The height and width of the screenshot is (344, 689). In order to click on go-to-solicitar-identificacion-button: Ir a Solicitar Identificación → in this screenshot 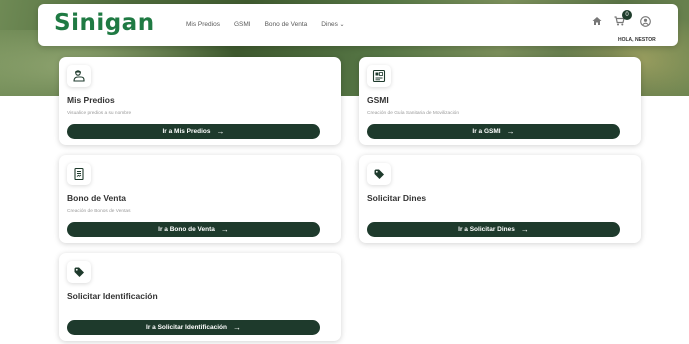, I will do `click(193, 327)`.